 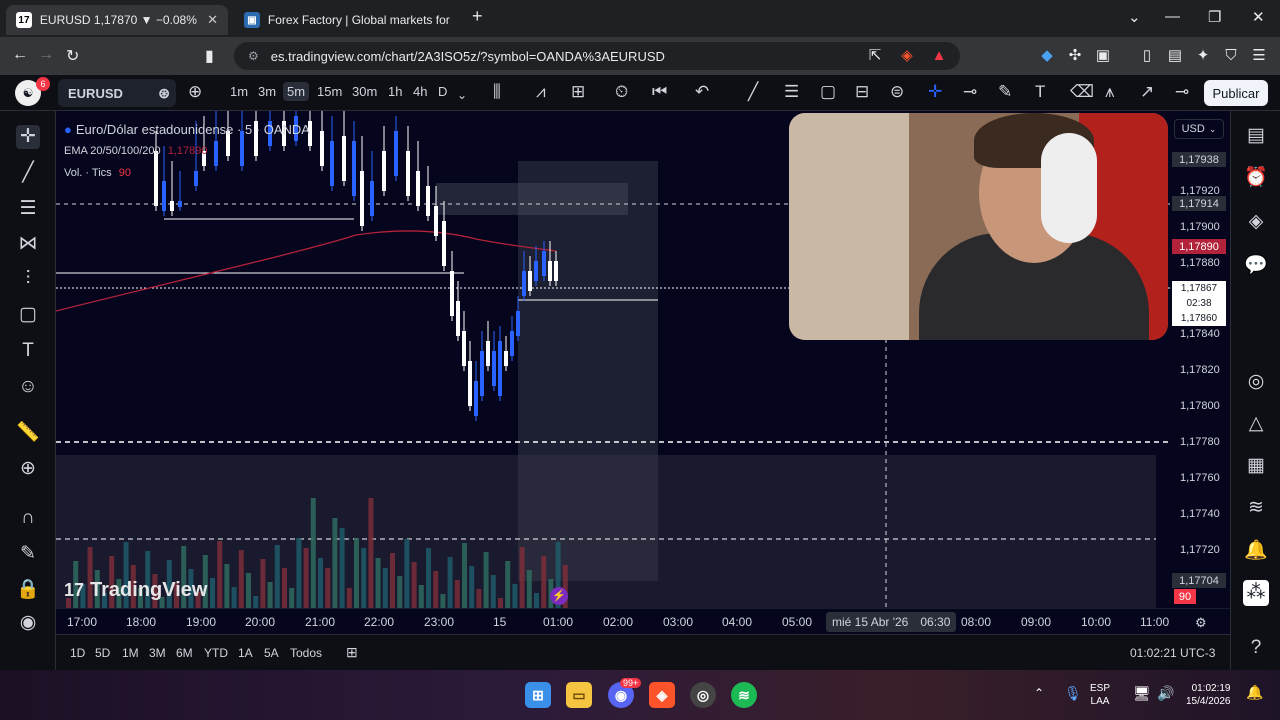 What do you see at coordinates (1175, 56) in the screenshot?
I see `wallet-icon: ▤` at bounding box center [1175, 56].